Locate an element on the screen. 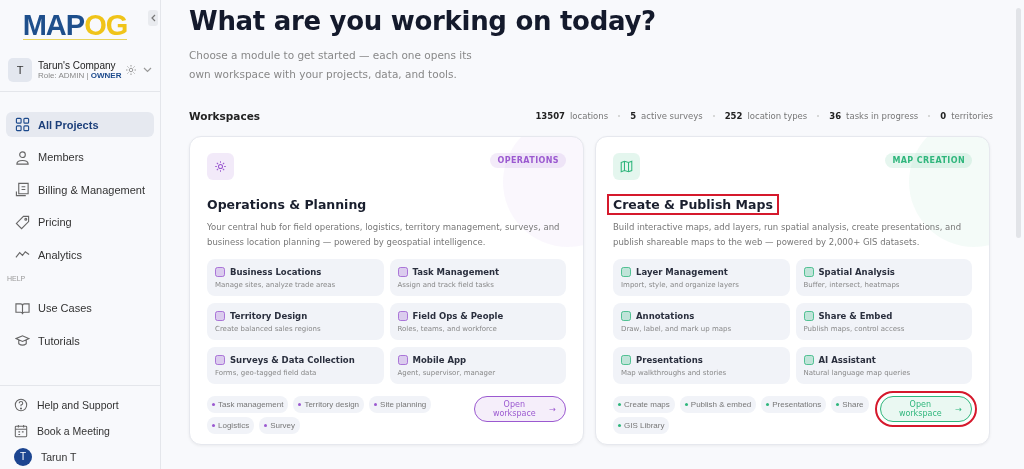 The height and width of the screenshot is (469, 1024). tag: Share is located at coordinates (850, 404).